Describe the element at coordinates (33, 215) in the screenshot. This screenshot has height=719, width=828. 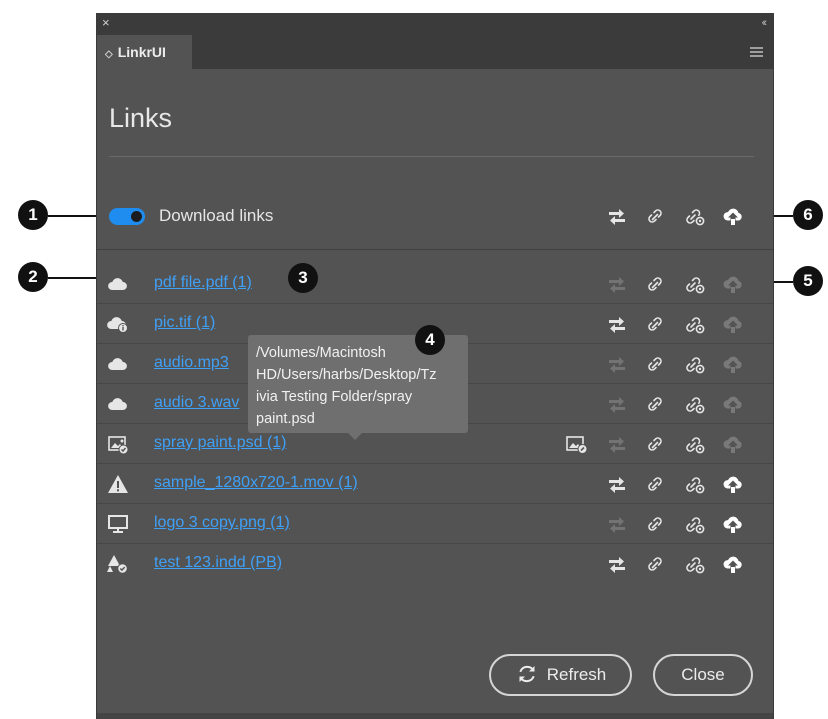
I see `callout-1: 1` at that location.